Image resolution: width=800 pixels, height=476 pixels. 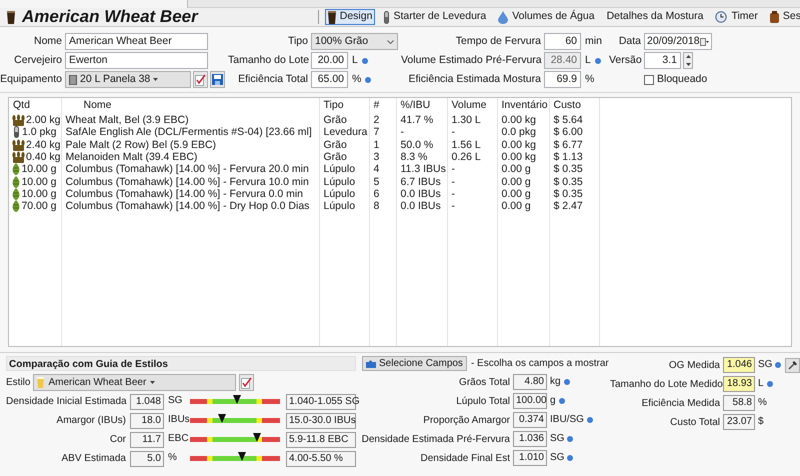 I want to click on table-cell: 5, so click(x=377, y=182).